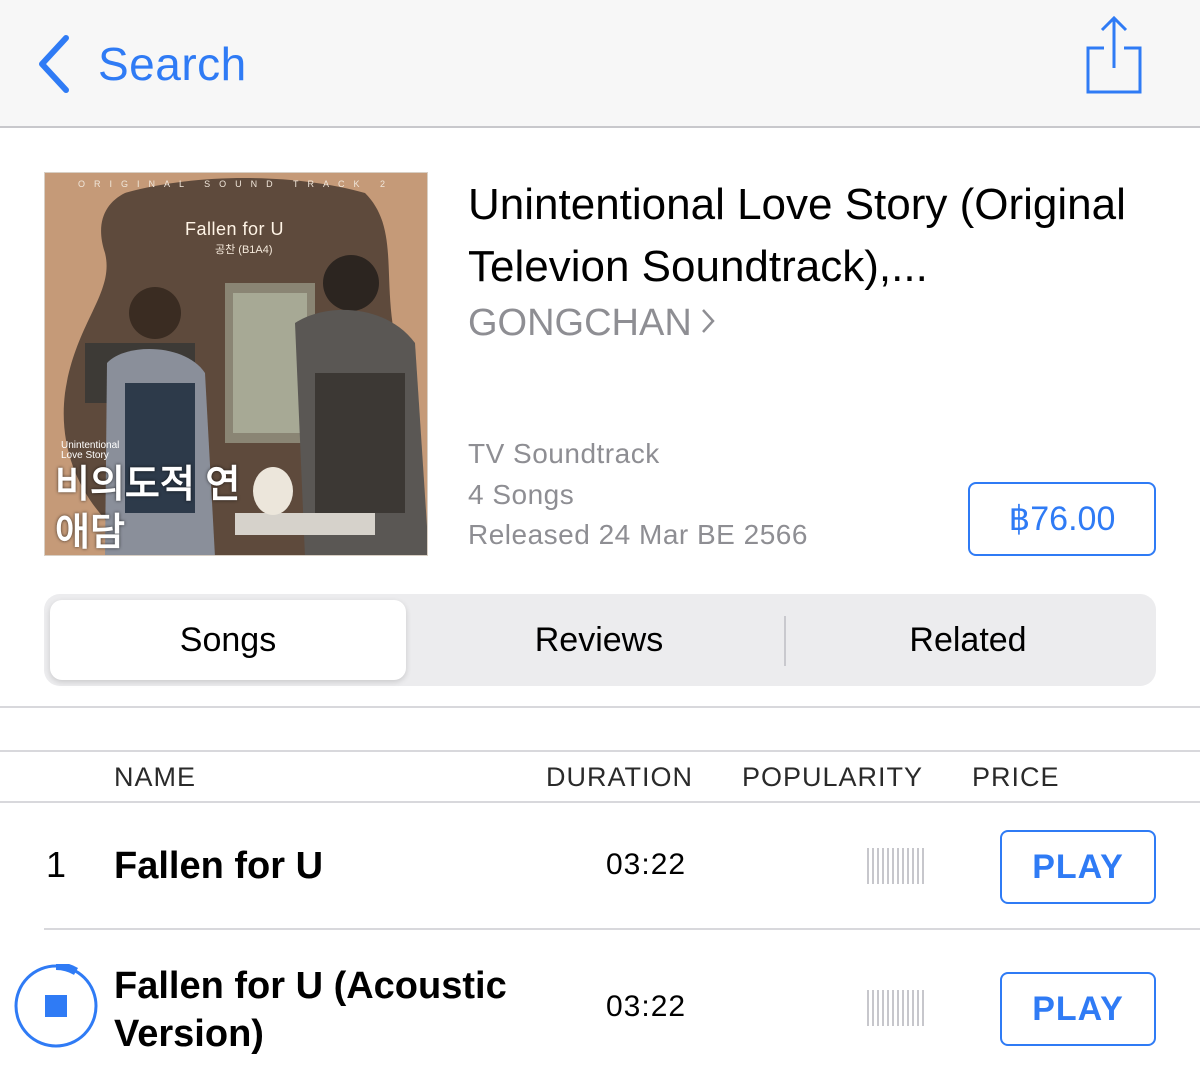 Image resolution: width=1200 pixels, height=1079 pixels. What do you see at coordinates (228, 640) in the screenshot?
I see `tab-songs: Songs` at bounding box center [228, 640].